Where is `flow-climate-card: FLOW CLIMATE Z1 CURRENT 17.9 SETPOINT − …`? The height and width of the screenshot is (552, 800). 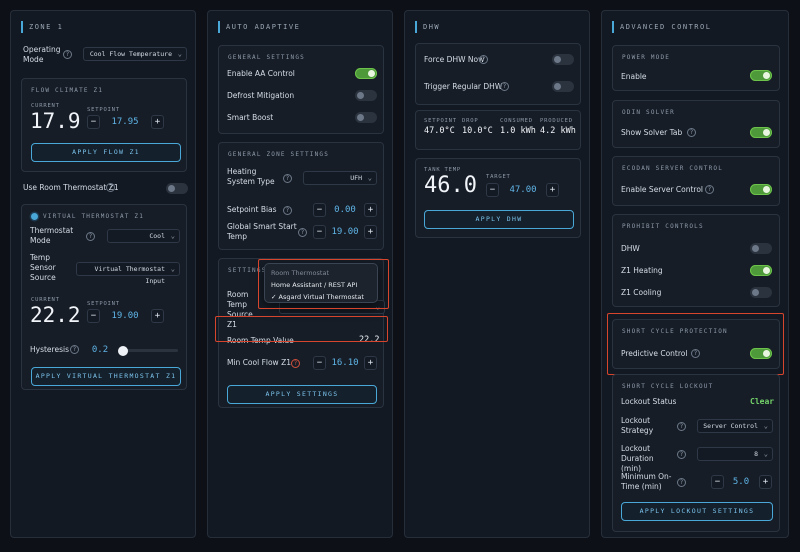
flow-climate-card: FLOW CLIMATE Z1 CURRENT 17.9 SETPOINT − … is located at coordinates (104, 125).